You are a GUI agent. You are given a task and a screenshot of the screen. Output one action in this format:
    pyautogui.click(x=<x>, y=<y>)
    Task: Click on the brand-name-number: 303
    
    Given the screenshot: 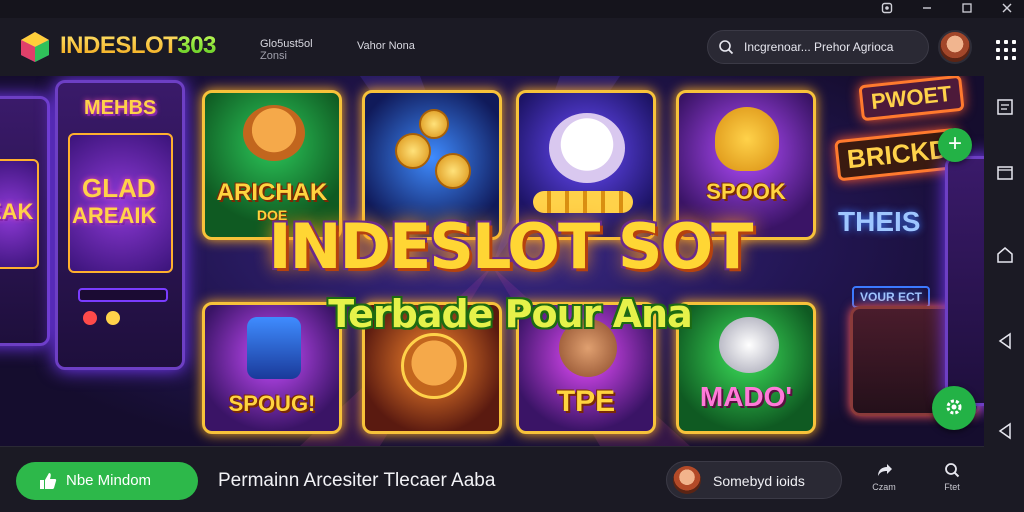 What is the action you would take?
    pyautogui.click(x=196, y=45)
    